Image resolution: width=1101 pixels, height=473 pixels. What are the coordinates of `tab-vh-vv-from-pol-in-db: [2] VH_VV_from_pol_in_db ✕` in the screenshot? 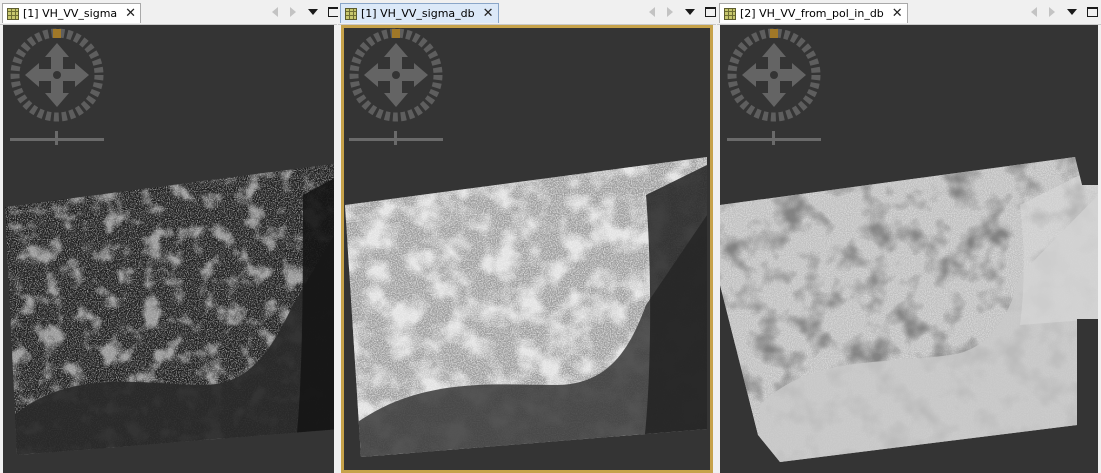 It's located at (813, 13).